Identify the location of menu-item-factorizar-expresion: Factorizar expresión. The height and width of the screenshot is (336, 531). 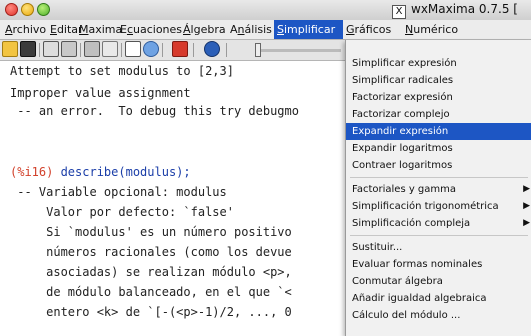
(438, 97).